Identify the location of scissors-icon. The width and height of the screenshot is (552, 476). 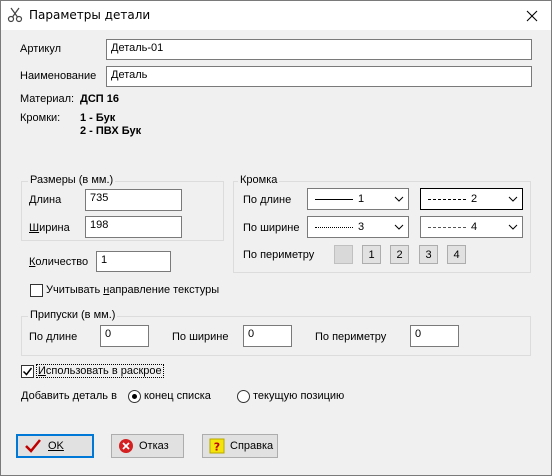
(15, 15).